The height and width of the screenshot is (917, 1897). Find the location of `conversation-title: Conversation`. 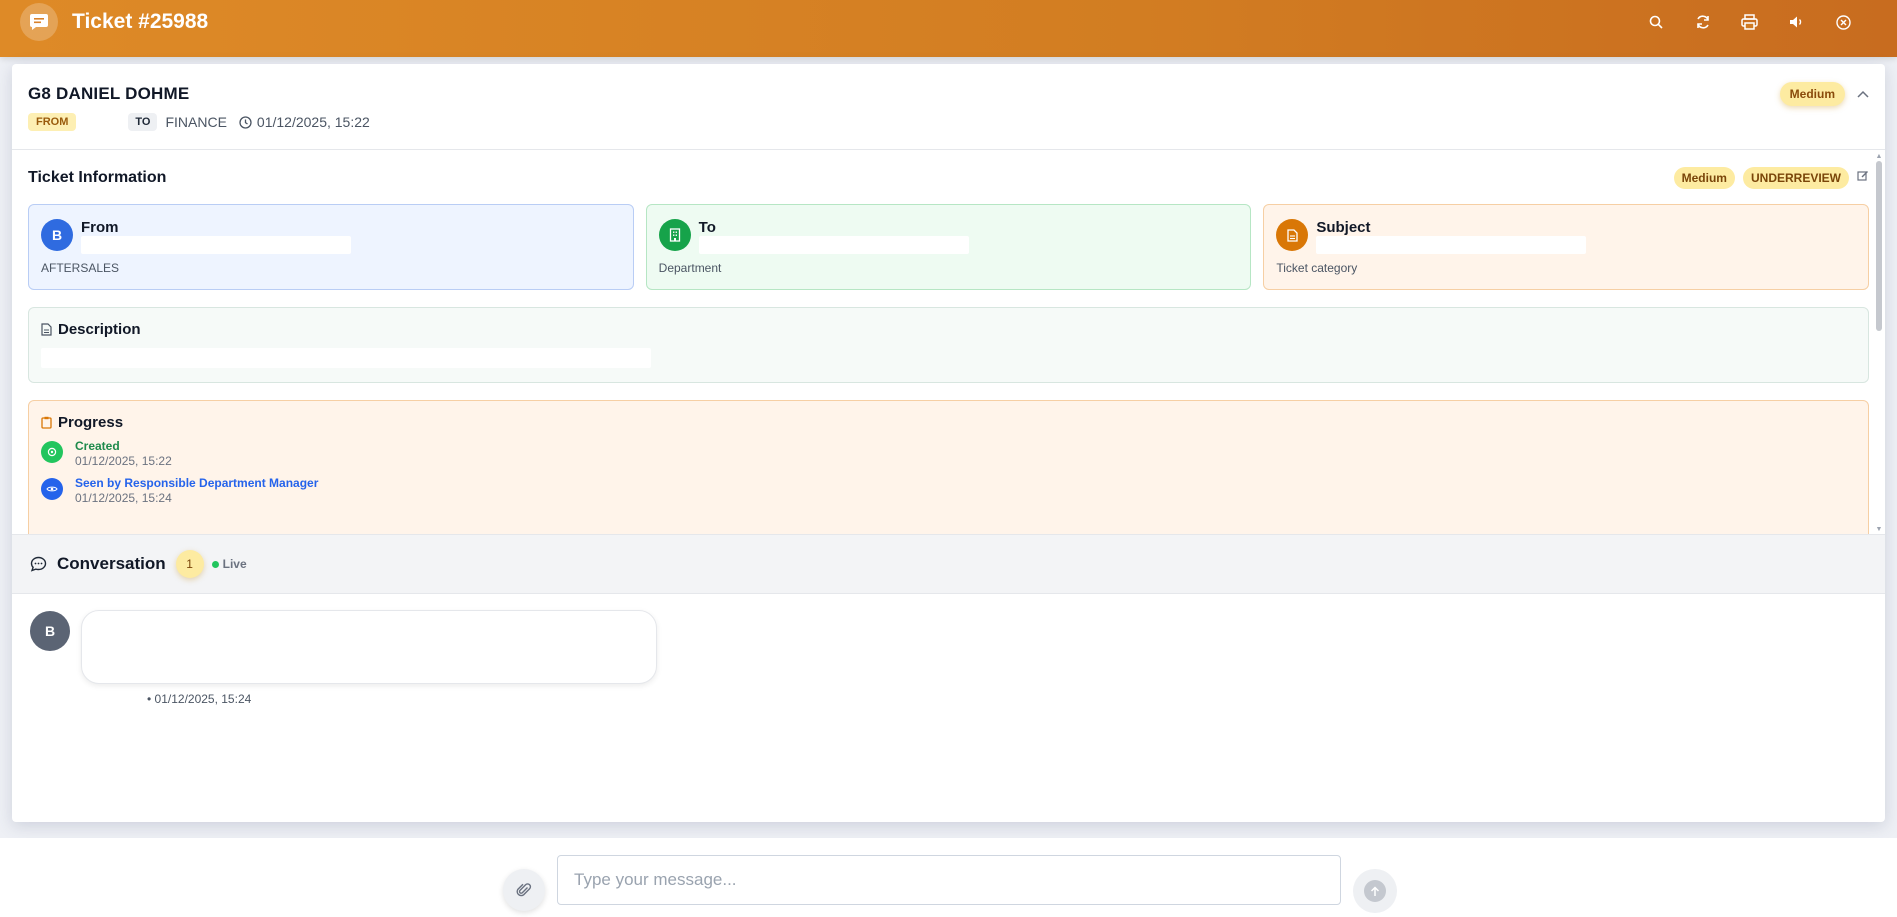

conversation-title: Conversation is located at coordinates (111, 563).